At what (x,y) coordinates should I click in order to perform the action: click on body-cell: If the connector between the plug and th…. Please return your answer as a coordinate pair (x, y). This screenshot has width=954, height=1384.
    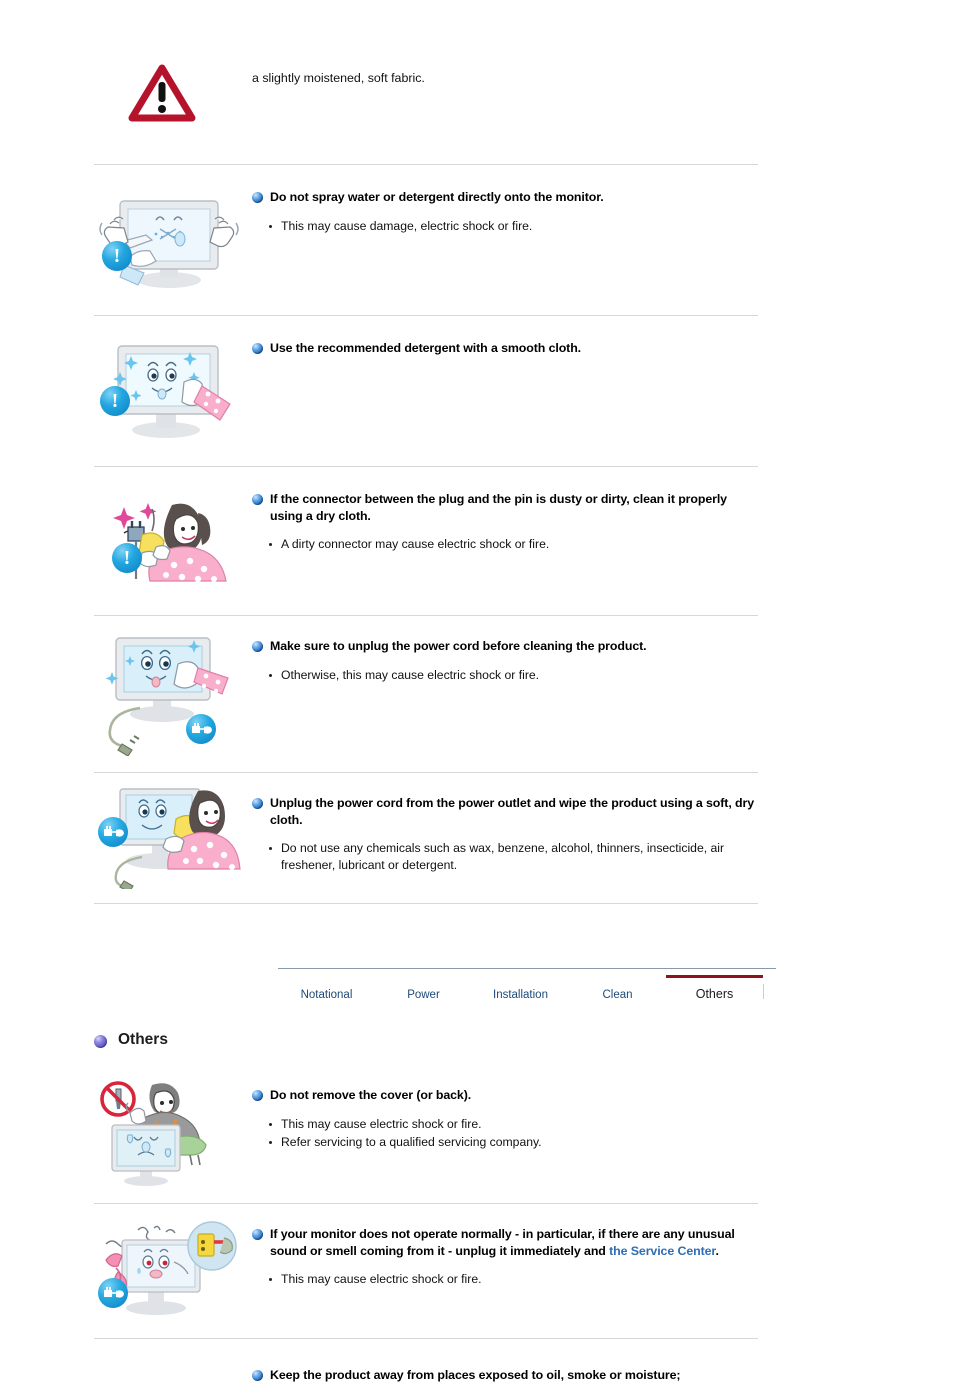
    Looking at the image, I should click on (501, 517).